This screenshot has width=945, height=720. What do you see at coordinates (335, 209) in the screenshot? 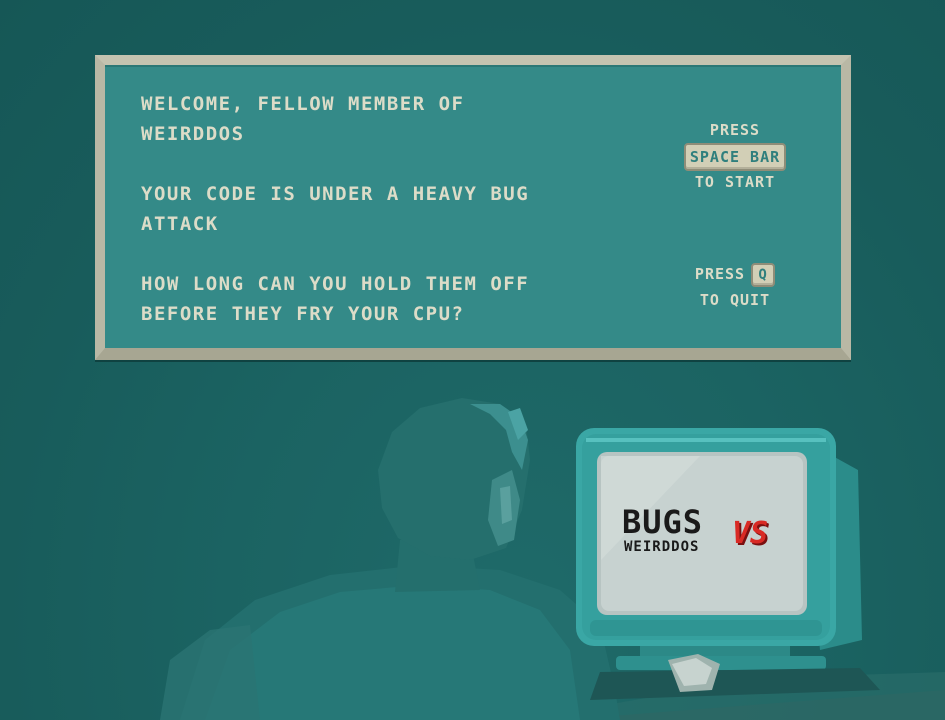
I see `bug-attack-message: YOUR CODE IS UNDER A HEAVY BUG ATTACK` at bounding box center [335, 209].